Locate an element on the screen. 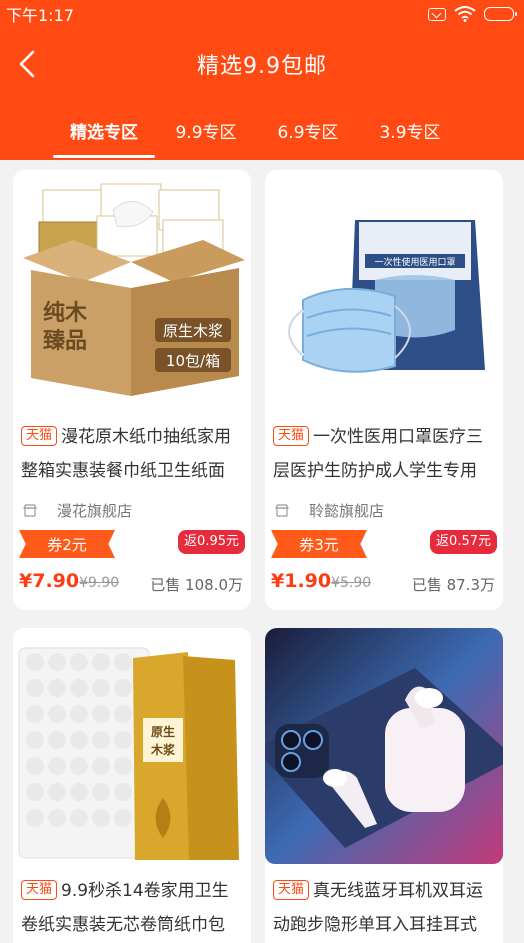  product-image: 原生 木浆 is located at coordinates (132, 746).